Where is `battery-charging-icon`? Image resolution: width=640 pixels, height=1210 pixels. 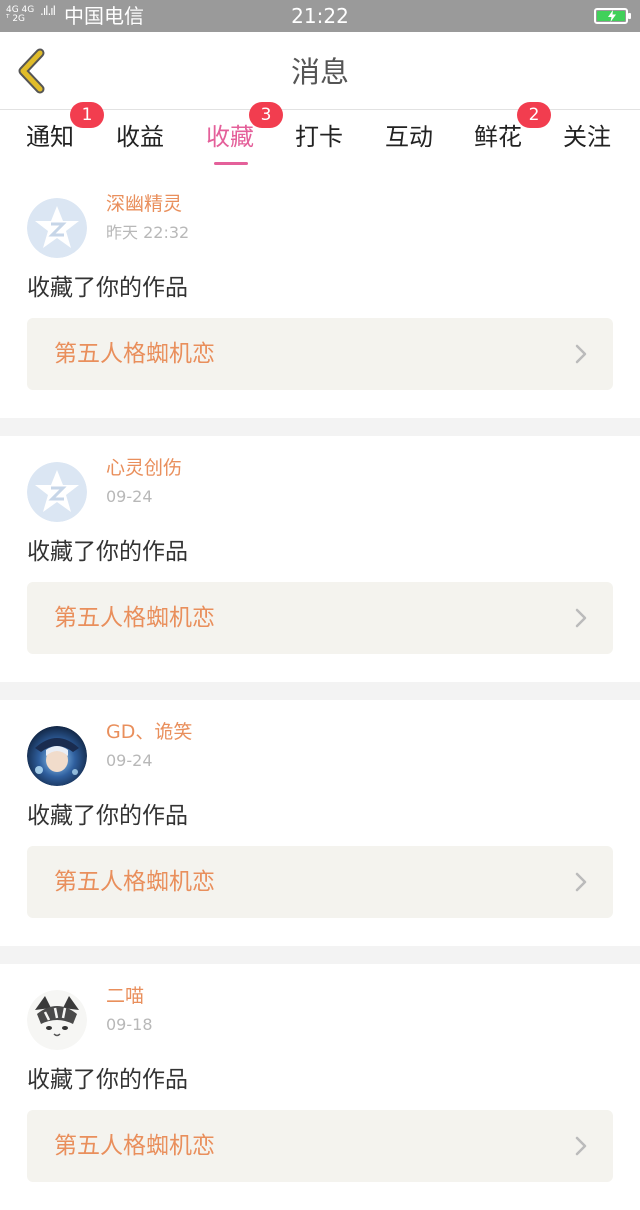 battery-charging-icon is located at coordinates (612, 16).